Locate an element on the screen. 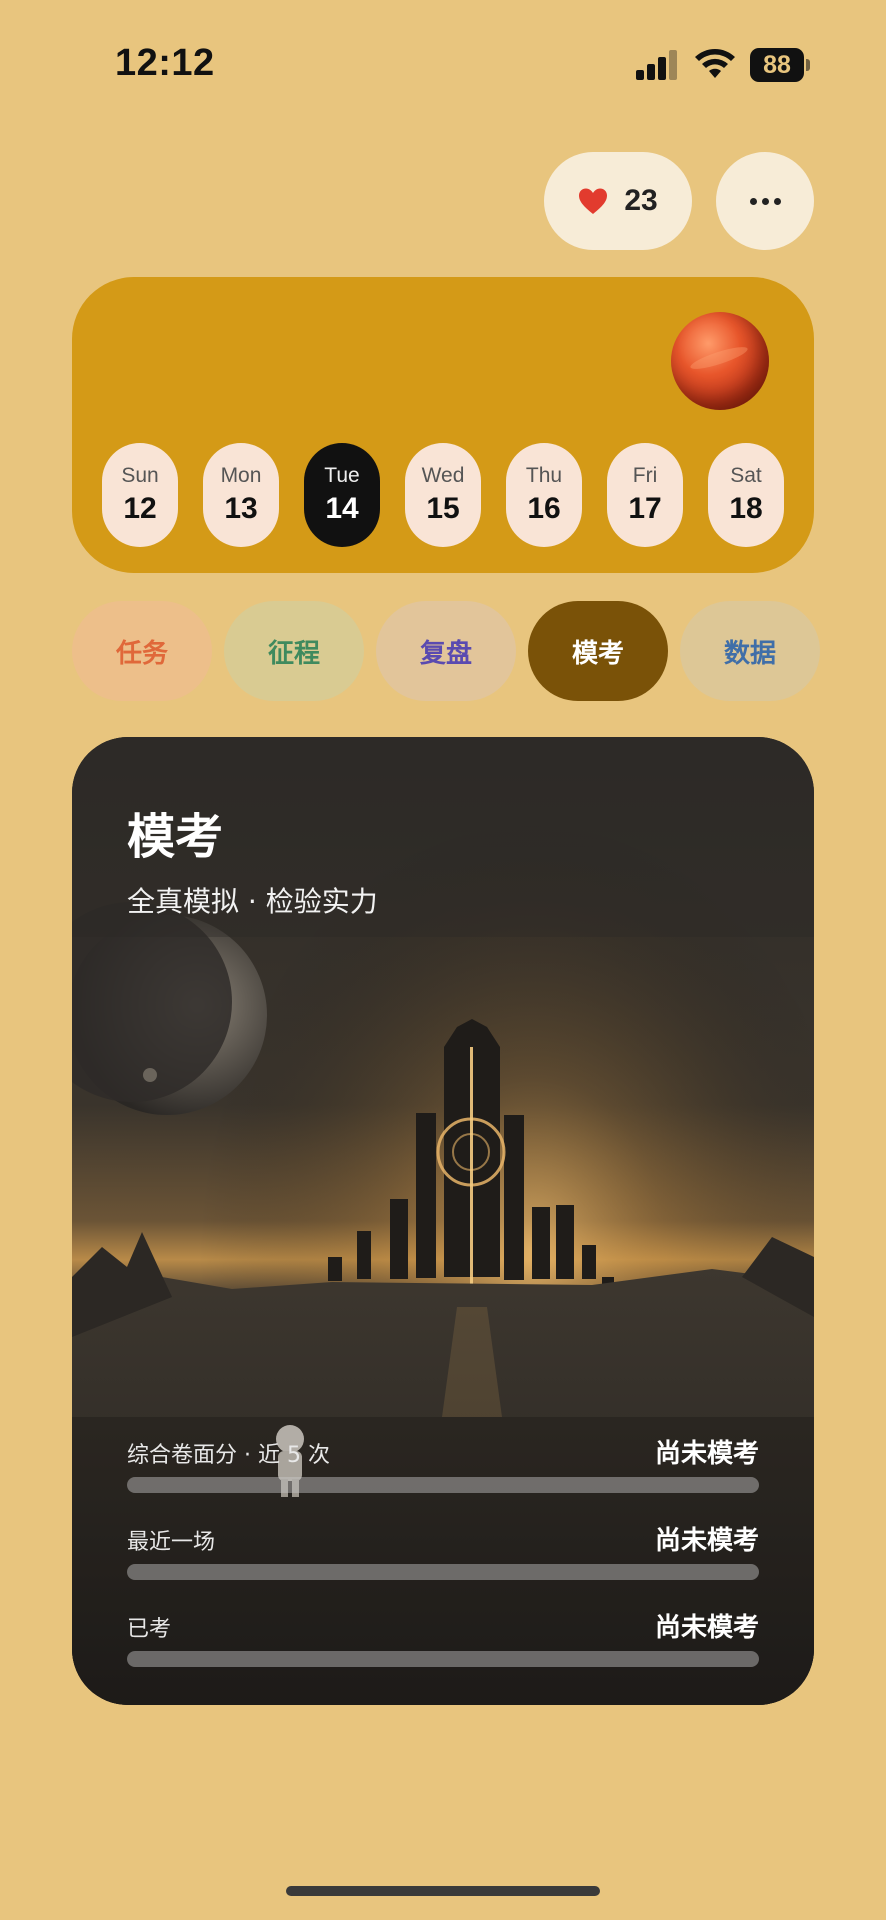  exam-card-subtitle: 全真模拟 · 检验实力 is located at coordinates (252, 901).